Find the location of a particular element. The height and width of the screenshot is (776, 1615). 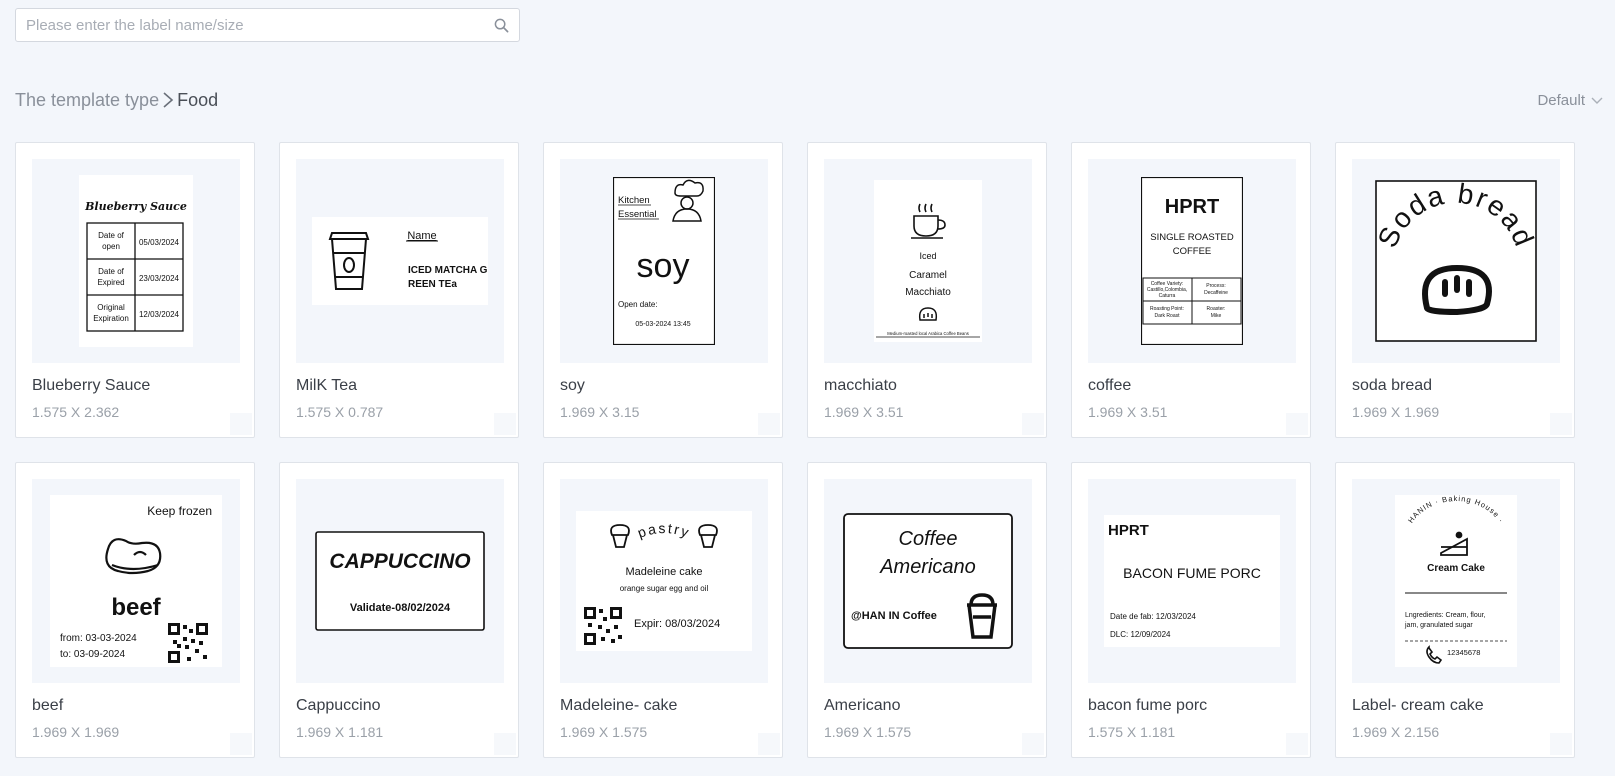

svg-text: ICED MATCHA G is located at coordinates (448, 270).